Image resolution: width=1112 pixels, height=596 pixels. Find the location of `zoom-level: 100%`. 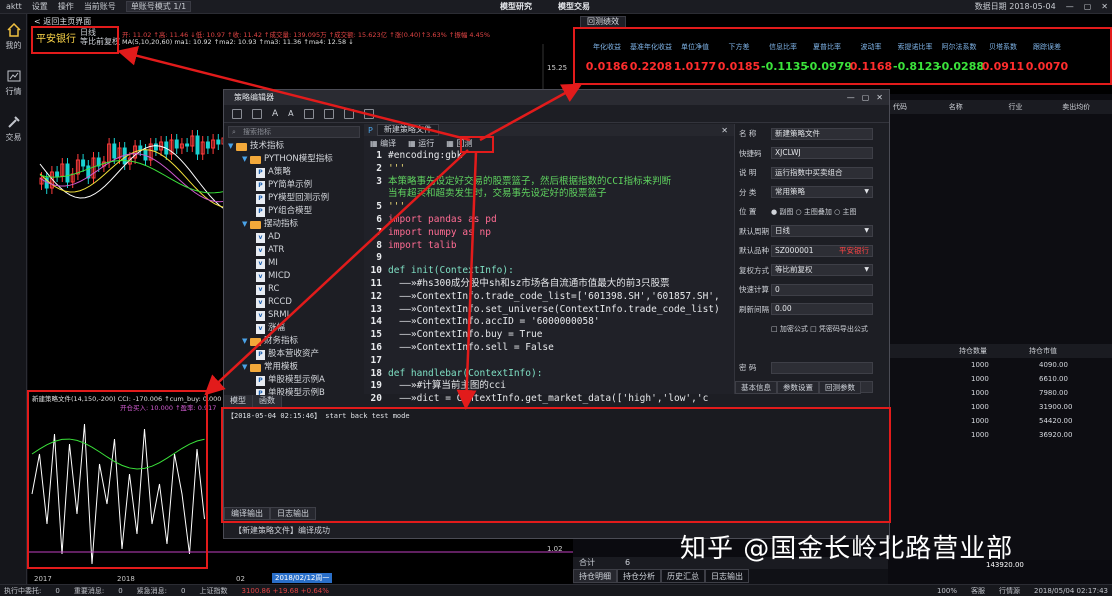

zoom-level: 100% is located at coordinates (947, 591).